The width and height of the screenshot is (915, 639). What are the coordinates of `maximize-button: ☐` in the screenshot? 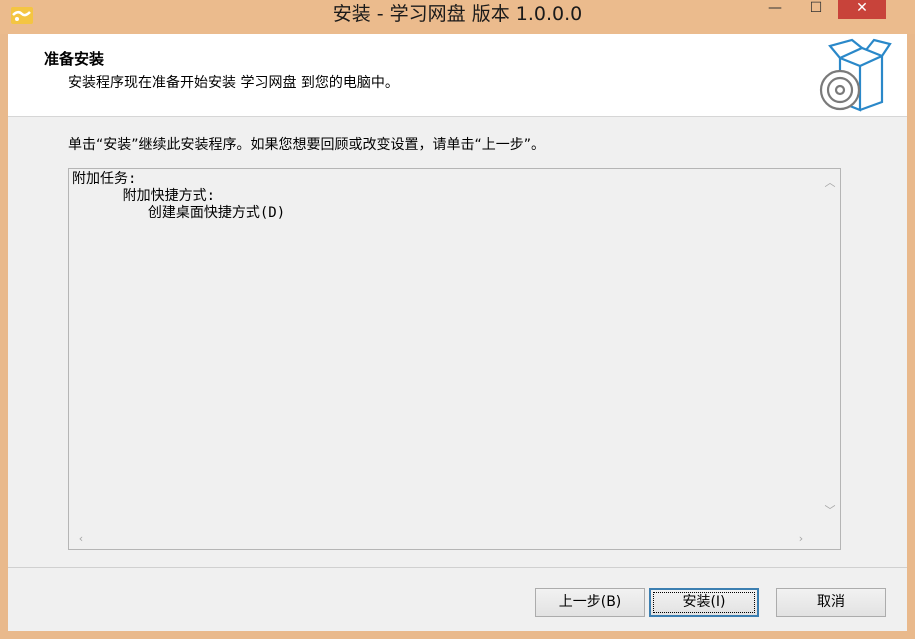 It's located at (816, 10).